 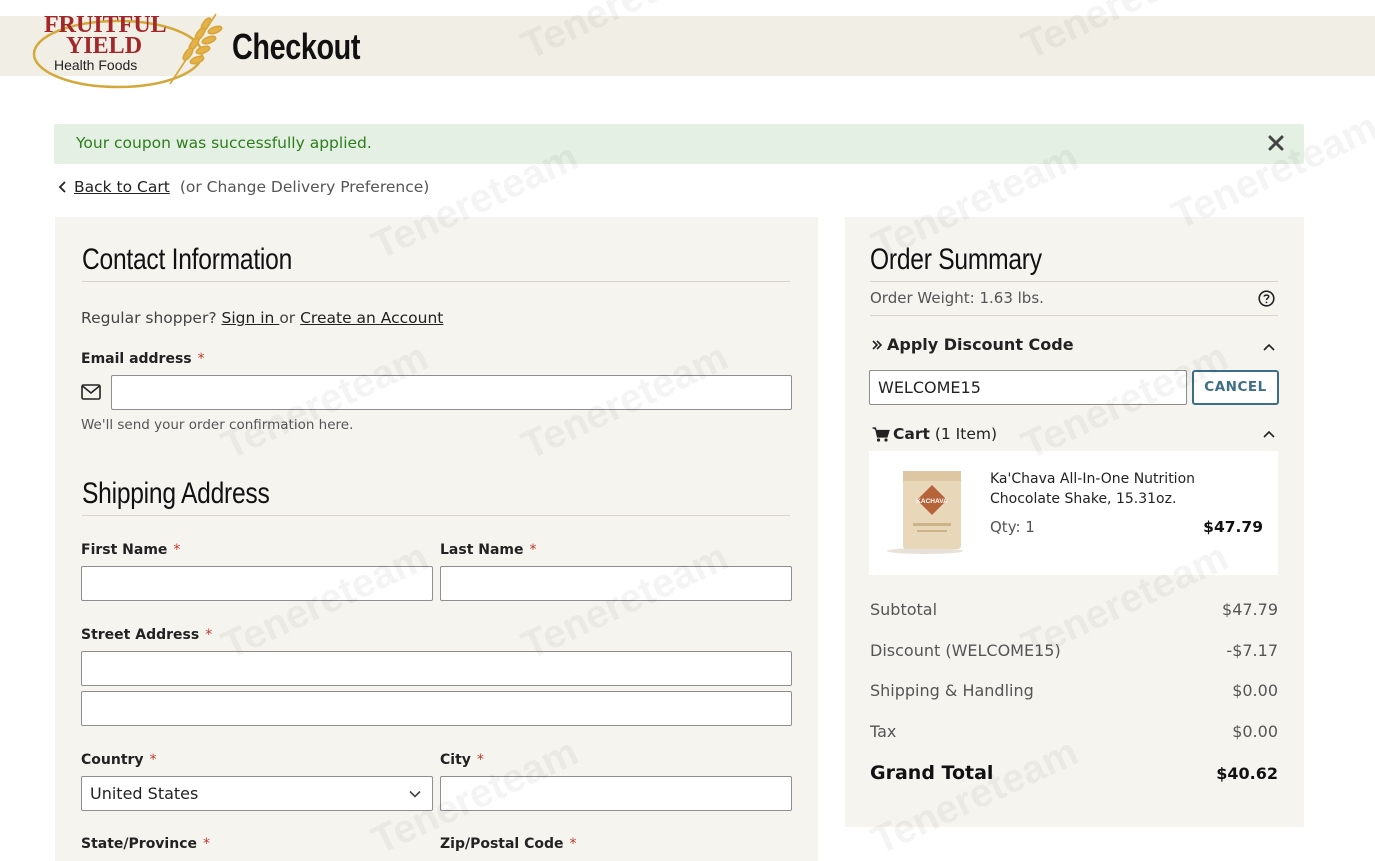 I want to click on alert-message: Your coupon was successfully applied., so click(x=224, y=143).